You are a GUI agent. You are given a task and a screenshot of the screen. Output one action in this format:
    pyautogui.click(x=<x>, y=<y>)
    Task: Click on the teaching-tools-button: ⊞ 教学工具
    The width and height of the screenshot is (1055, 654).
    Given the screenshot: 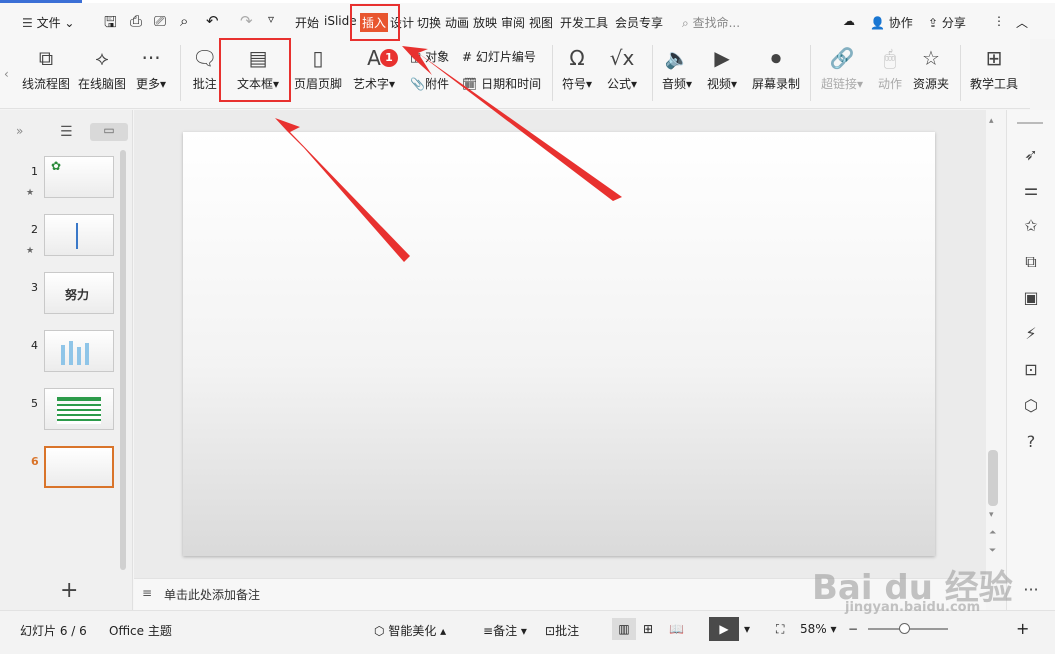 What is the action you would take?
    pyautogui.click(x=994, y=68)
    